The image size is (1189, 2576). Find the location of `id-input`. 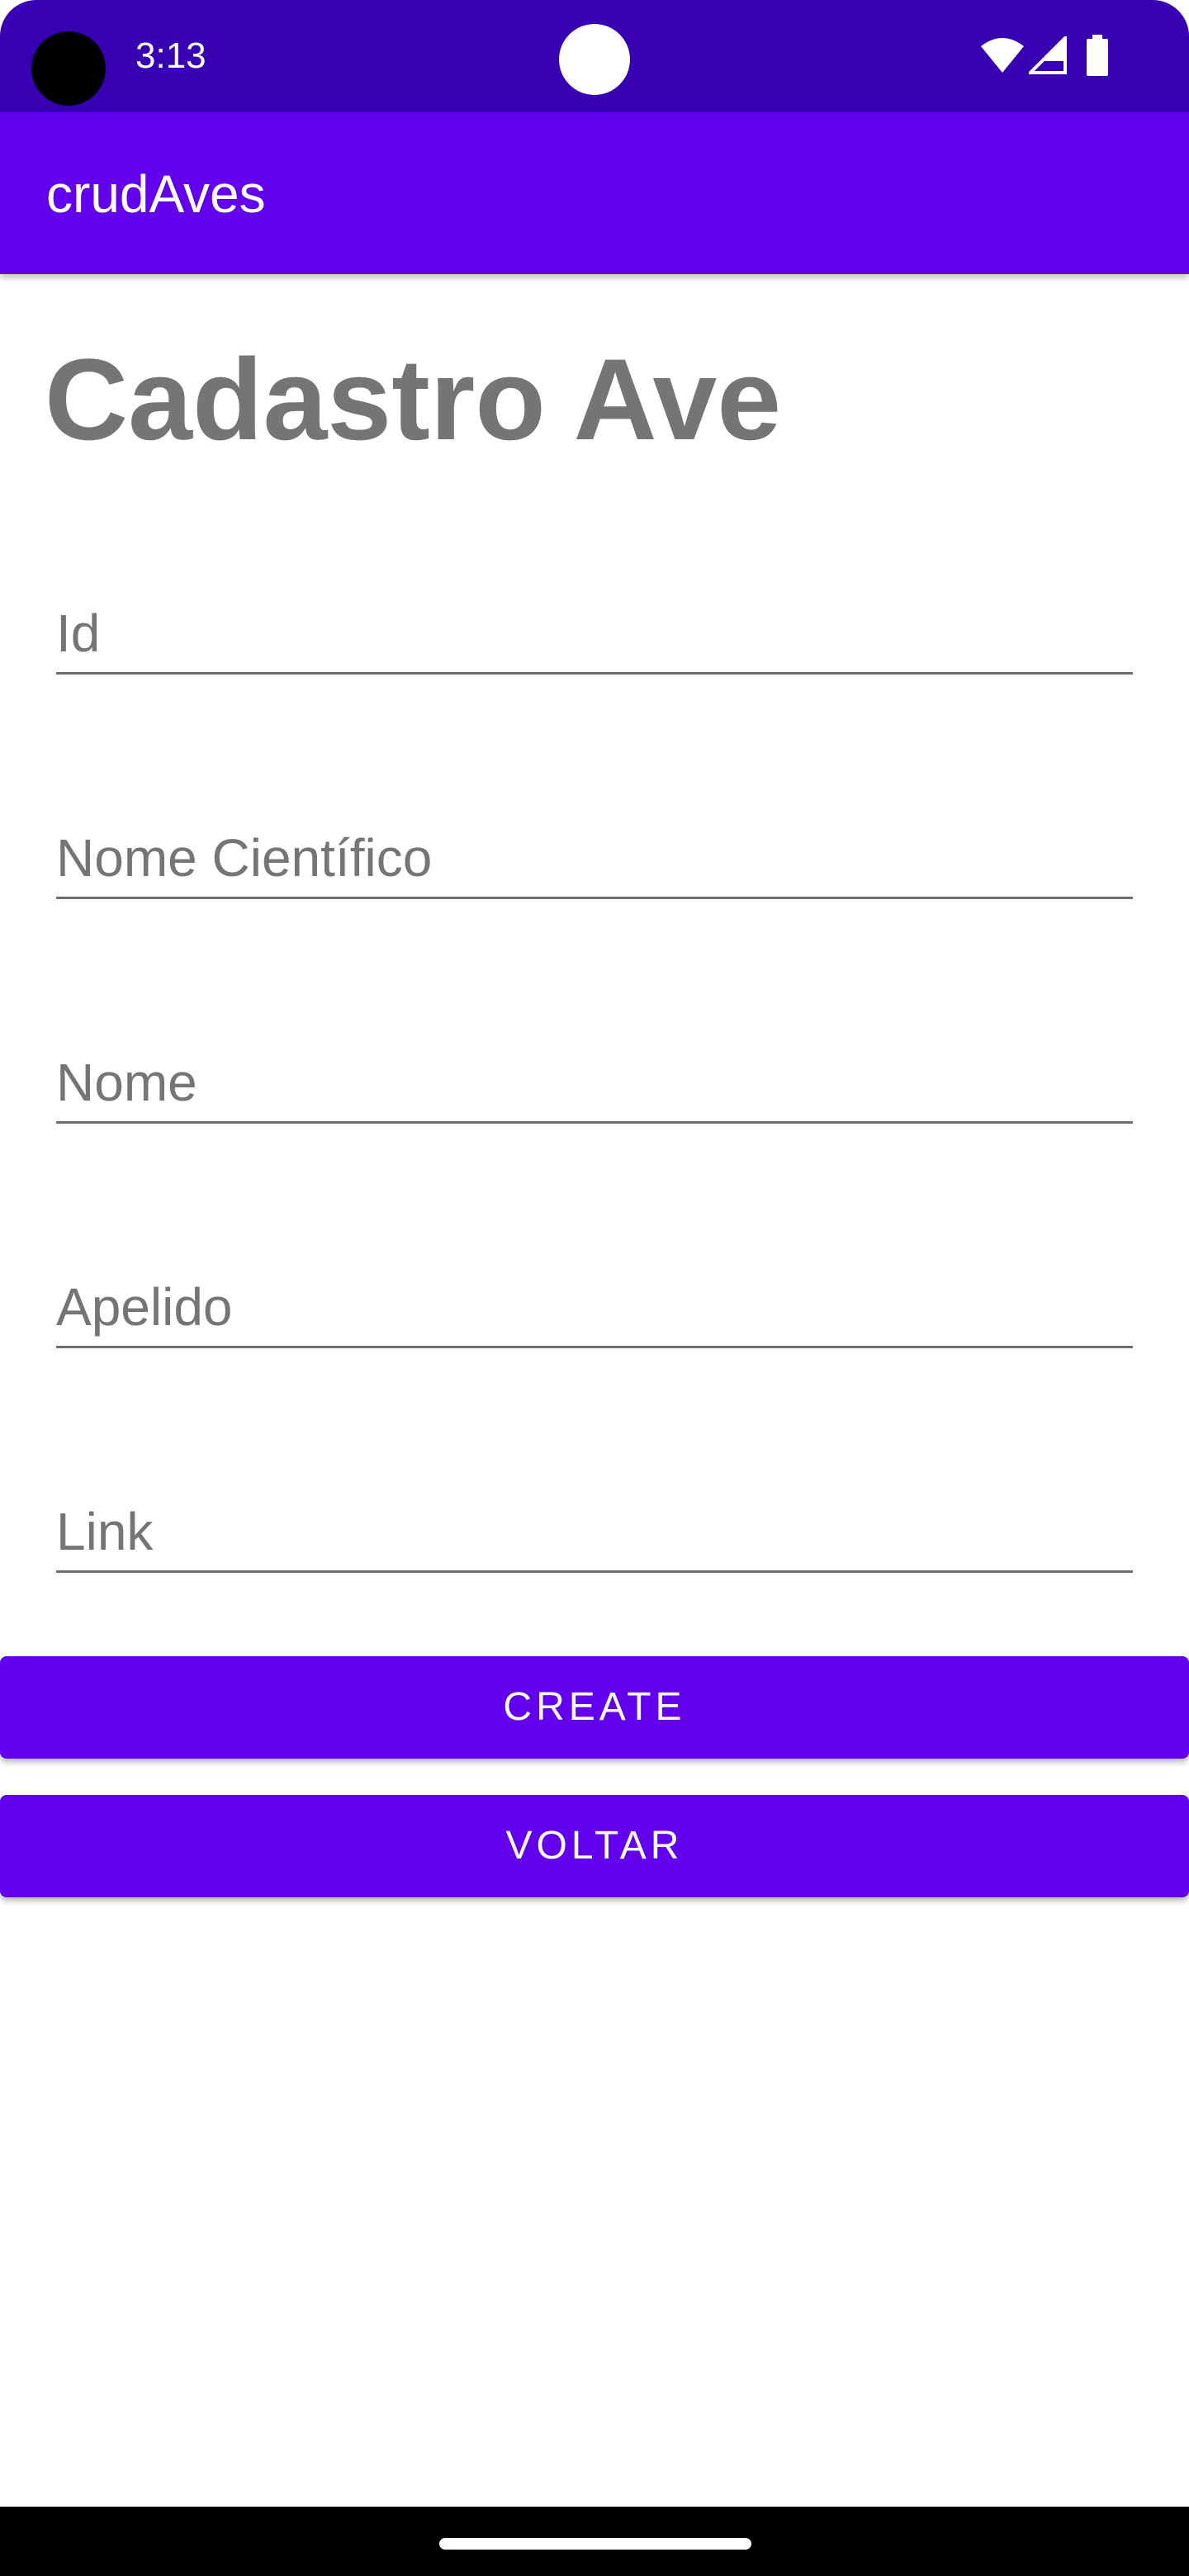

id-input is located at coordinates (594, 633).